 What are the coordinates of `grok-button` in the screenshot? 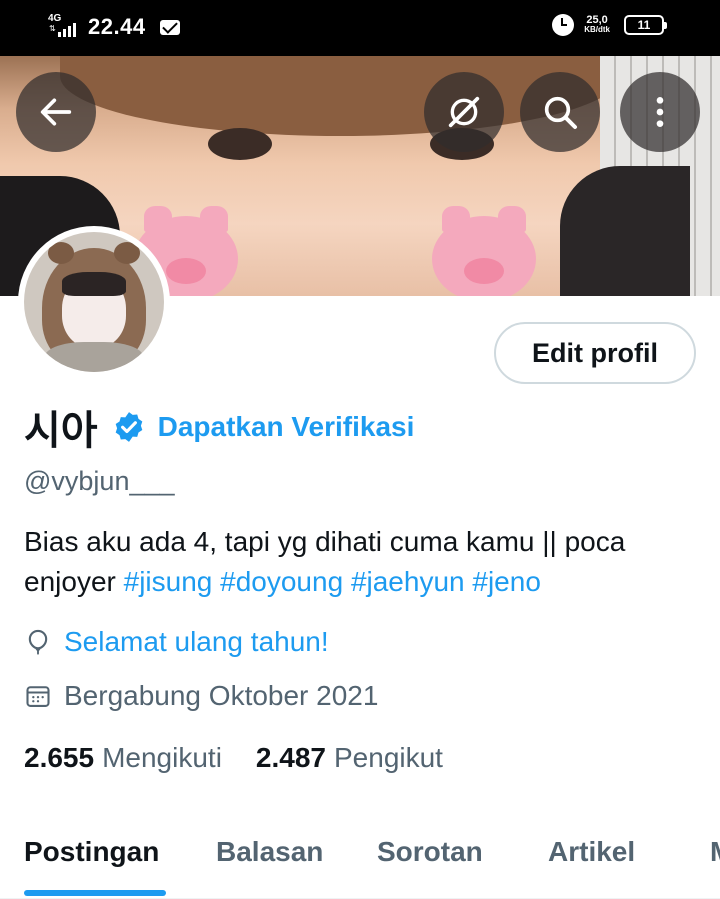 It's located at (464, 112).